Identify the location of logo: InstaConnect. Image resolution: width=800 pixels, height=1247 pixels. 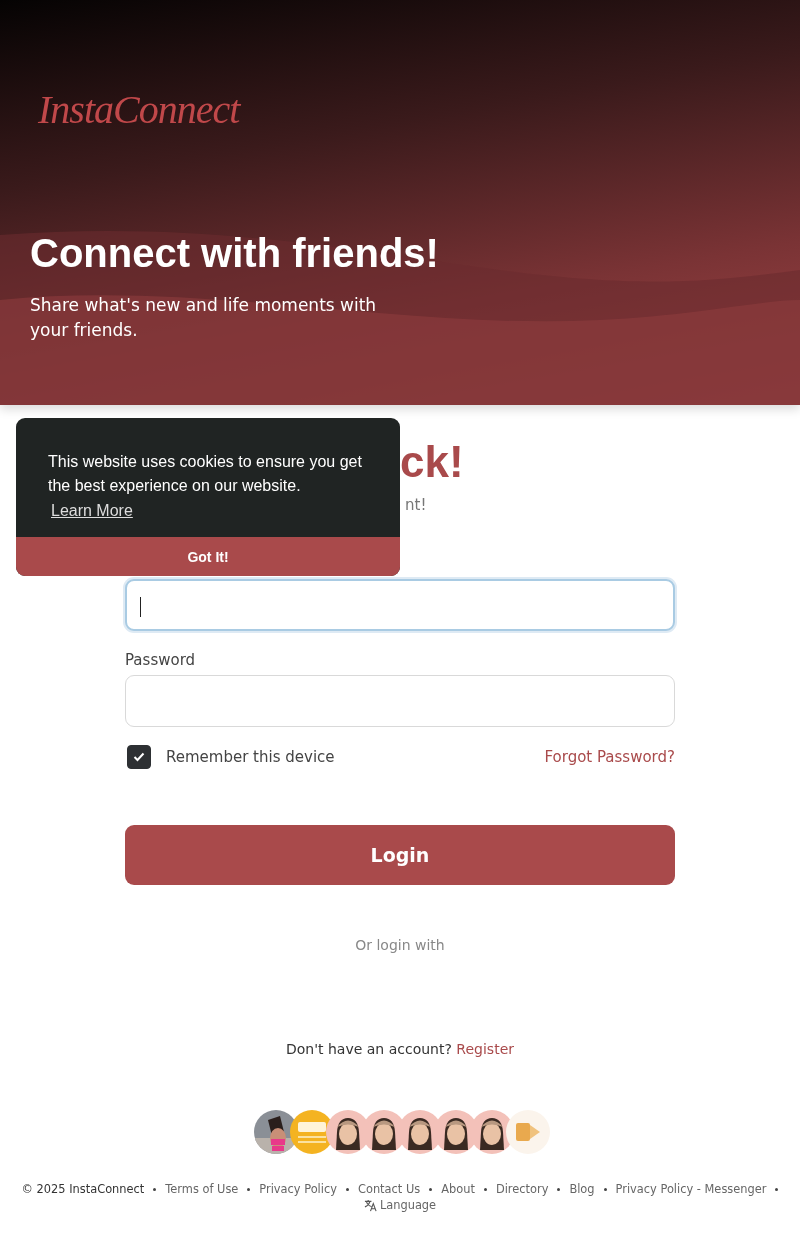
(139, 109).